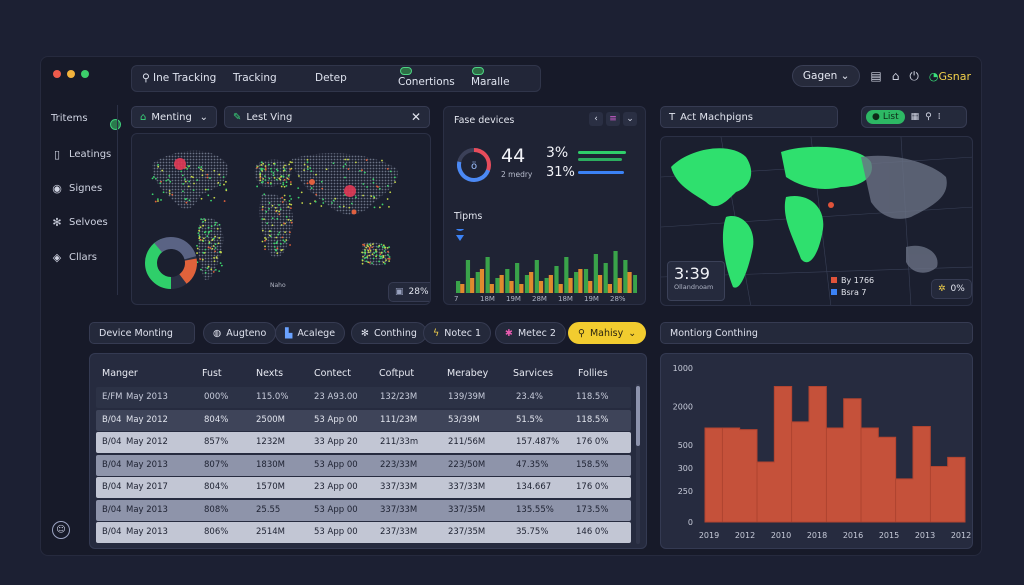 This screenshot has width=1024, height=585. Describe the element at coordinates (327, 117) in the screenshot. I see `map-search-input: ✎ Lest Ving ✕` at that location.